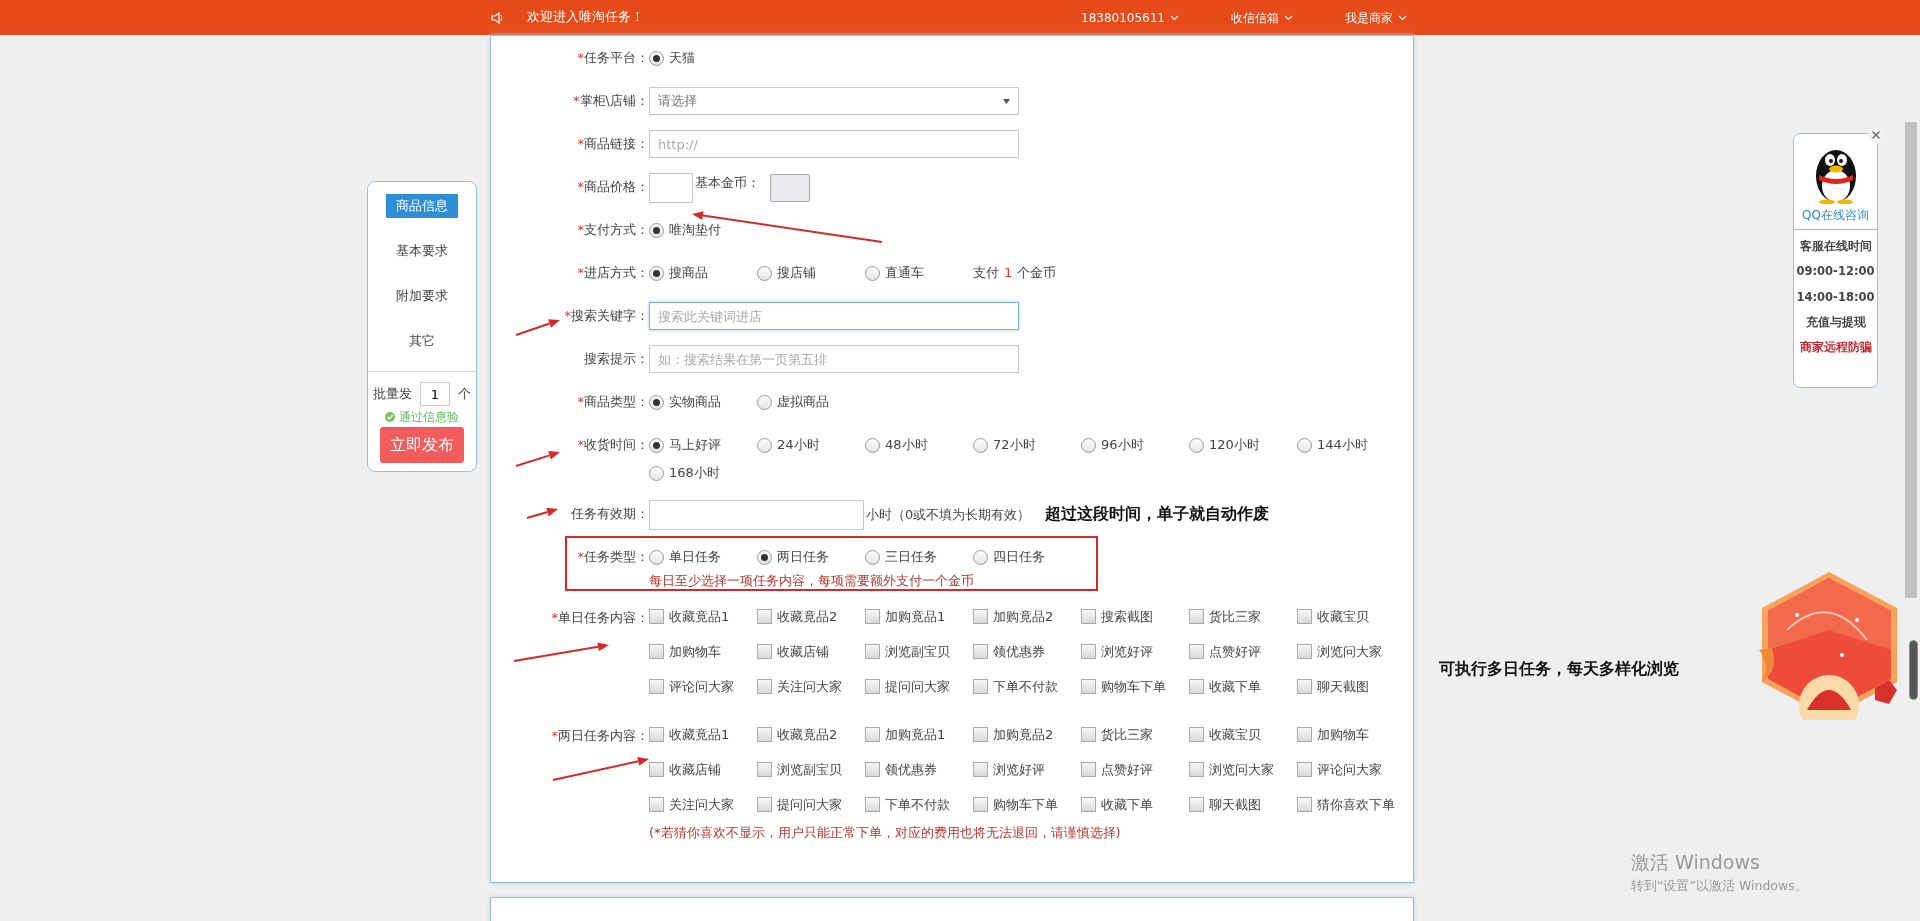 The width and height of the screenshot is (1920, 921). Describe the element at coordinates (703, 445) in the screenshot. I see `radio-option: 马上好评` at that location.